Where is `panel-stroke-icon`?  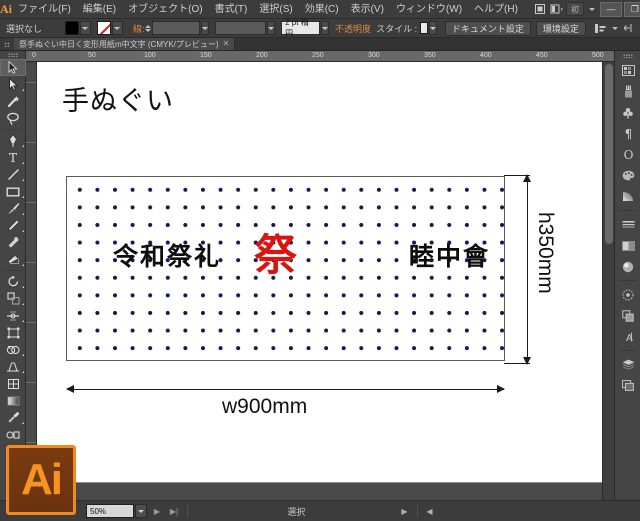
panel-stroke-icon is located at coordinates (627, 224).